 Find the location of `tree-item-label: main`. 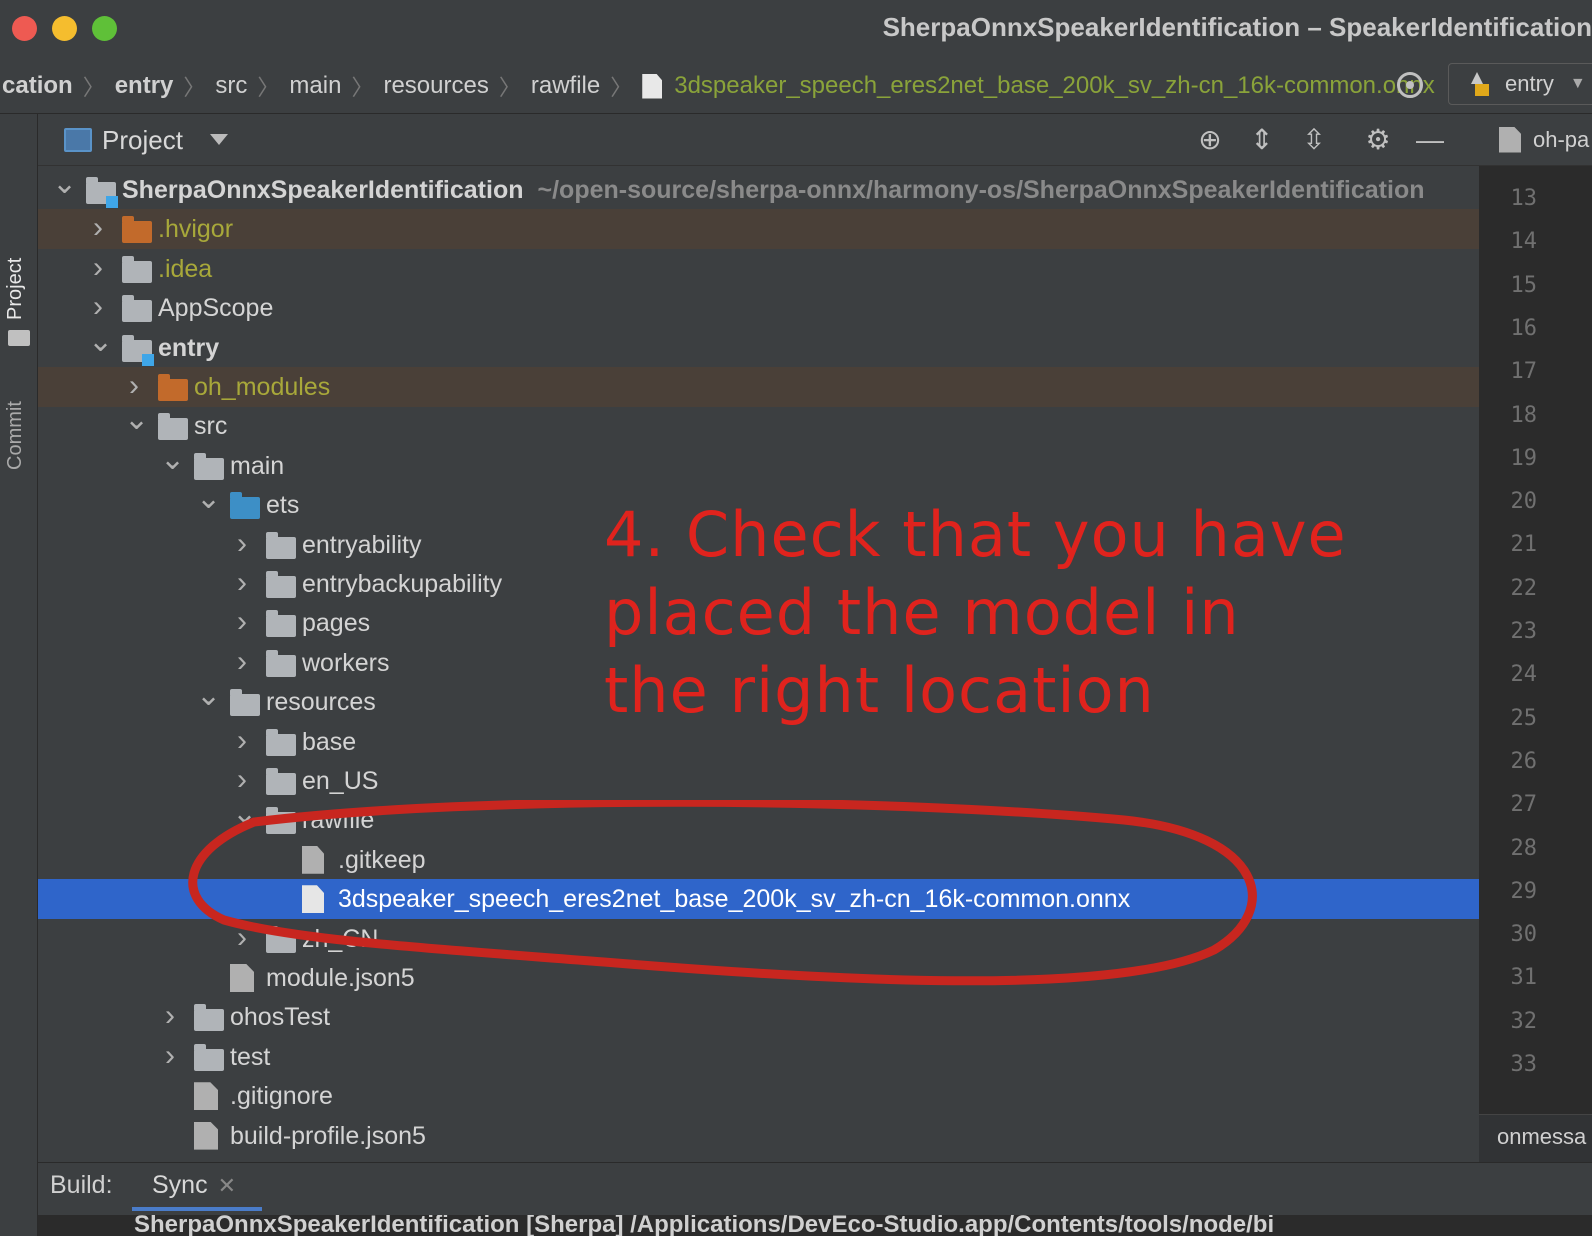

tree-item-label: main is located at coordinates (257, 465).